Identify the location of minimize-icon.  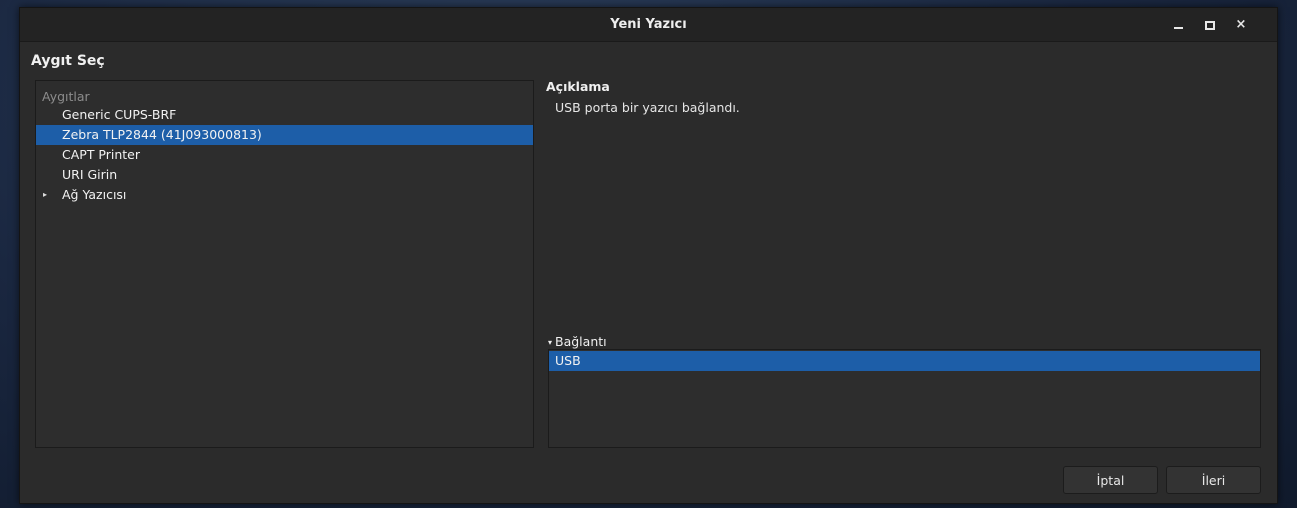
(1178, 28).